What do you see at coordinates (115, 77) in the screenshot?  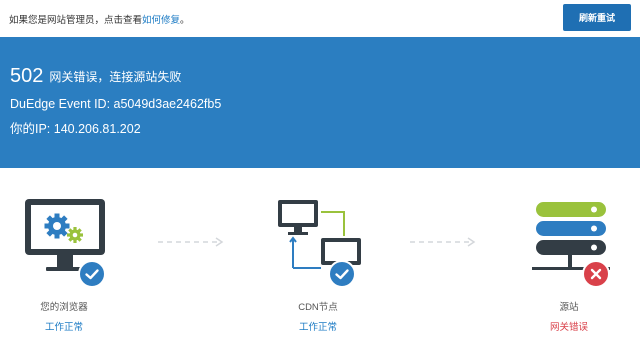 I see `error-message: 网关错误，连接源站失败` at bounding box center [115, 77].